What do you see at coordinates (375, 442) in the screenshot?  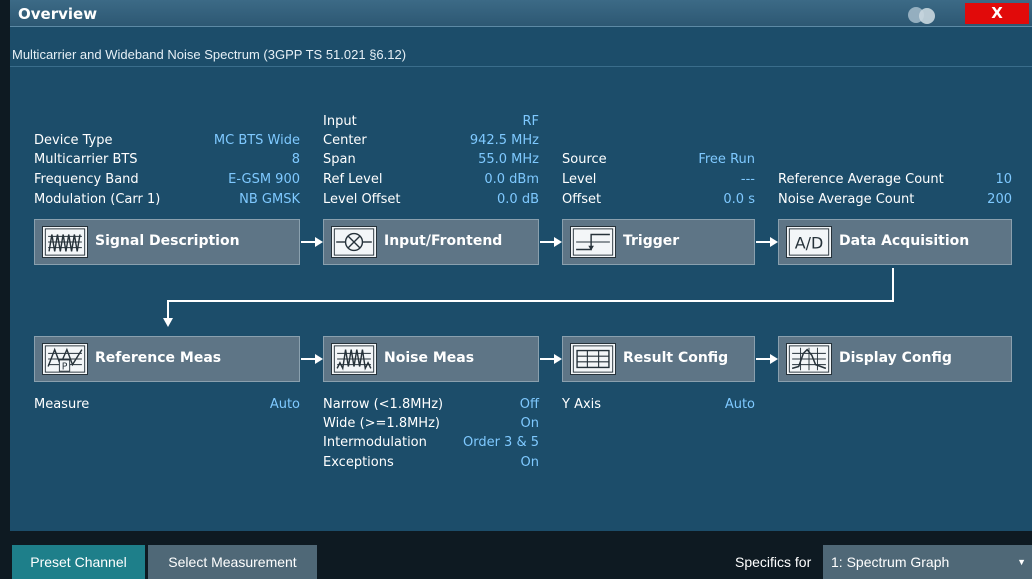 I see `param-label: Intermodulation` at bounding box center [375, 442].